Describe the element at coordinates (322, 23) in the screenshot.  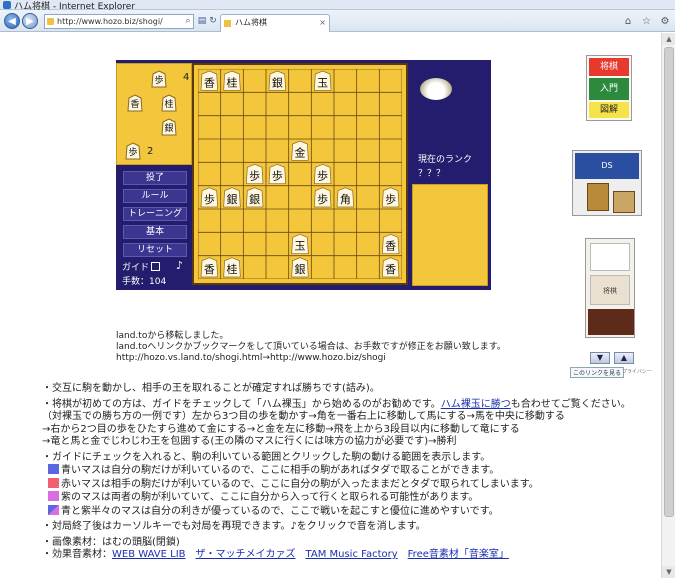
I see `tab-close-icon: ×` at that location.